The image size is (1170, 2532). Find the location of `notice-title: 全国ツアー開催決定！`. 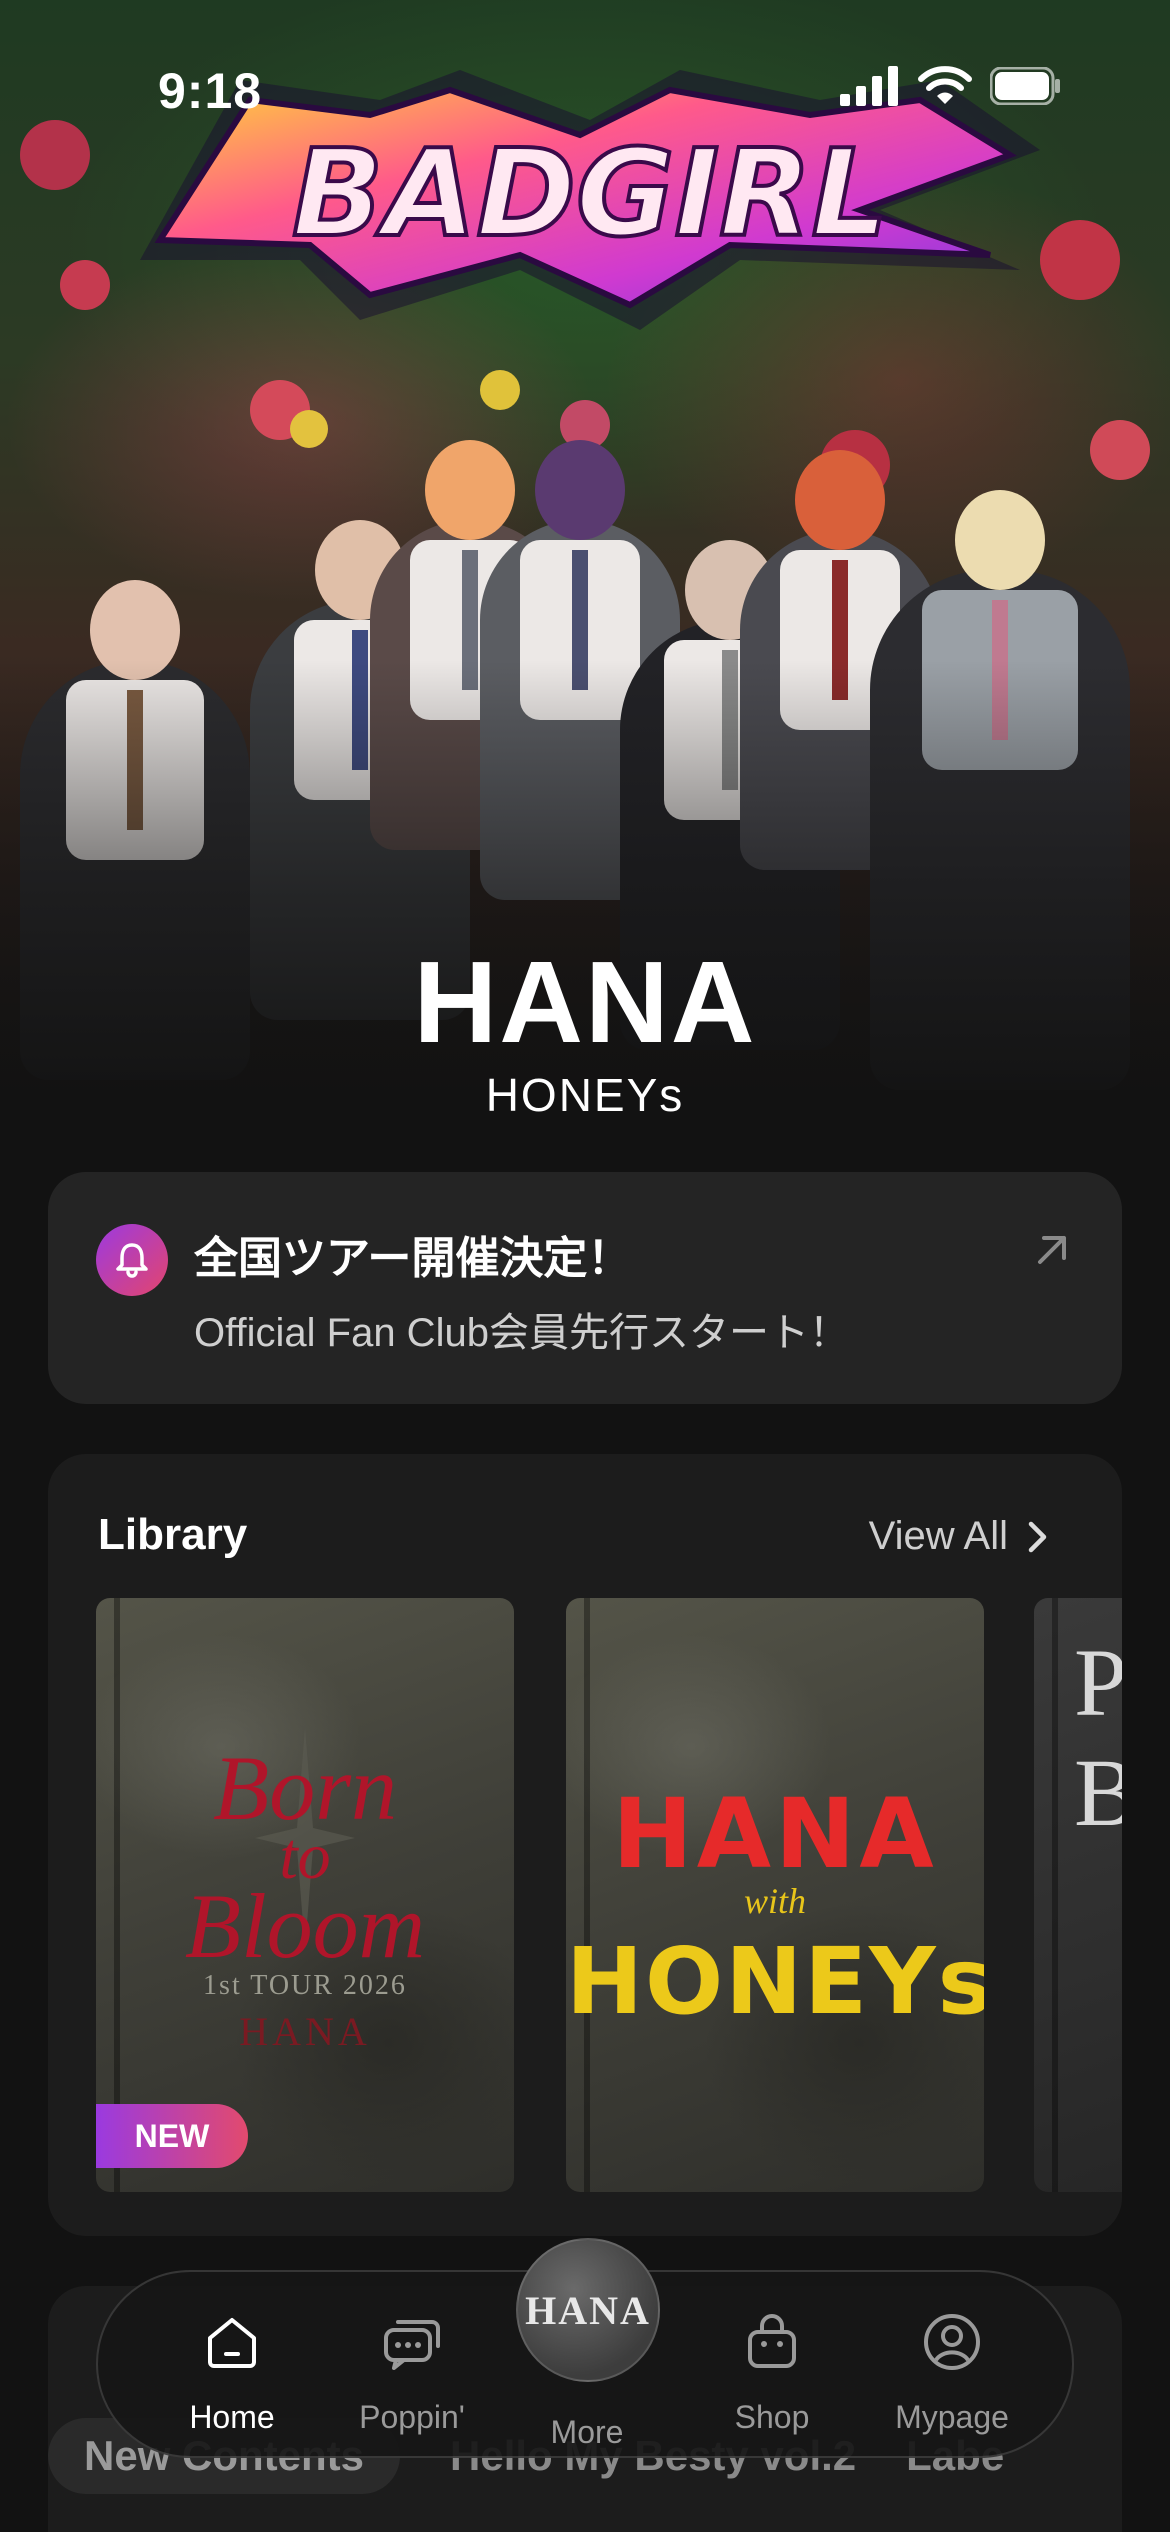

notice-title: 全国ツアー開催決定！ is located at coordinates (413, 1258).